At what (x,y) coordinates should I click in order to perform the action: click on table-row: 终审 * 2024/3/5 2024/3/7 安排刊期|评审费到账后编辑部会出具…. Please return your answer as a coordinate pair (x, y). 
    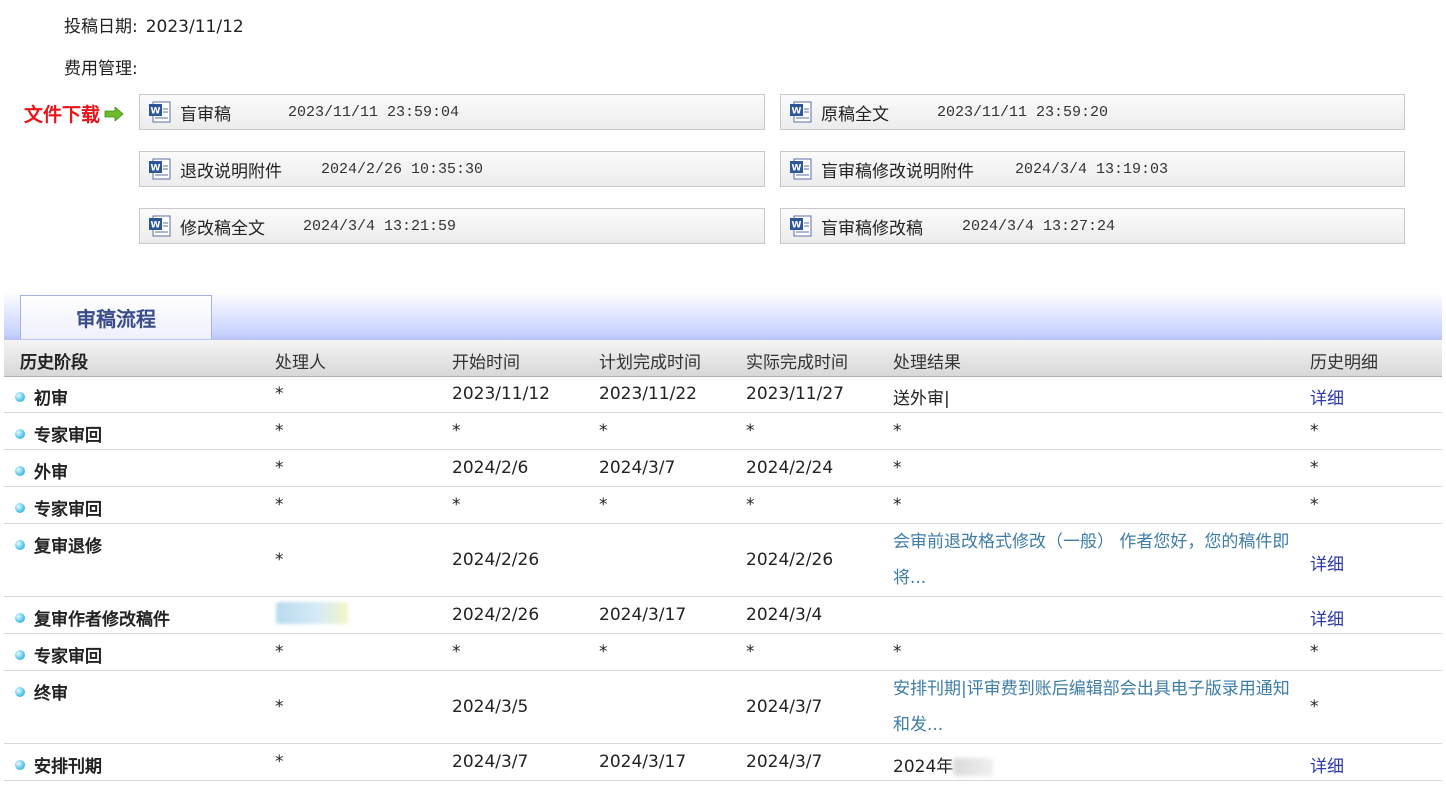
    Looking at the image, I should click on (723, 707).